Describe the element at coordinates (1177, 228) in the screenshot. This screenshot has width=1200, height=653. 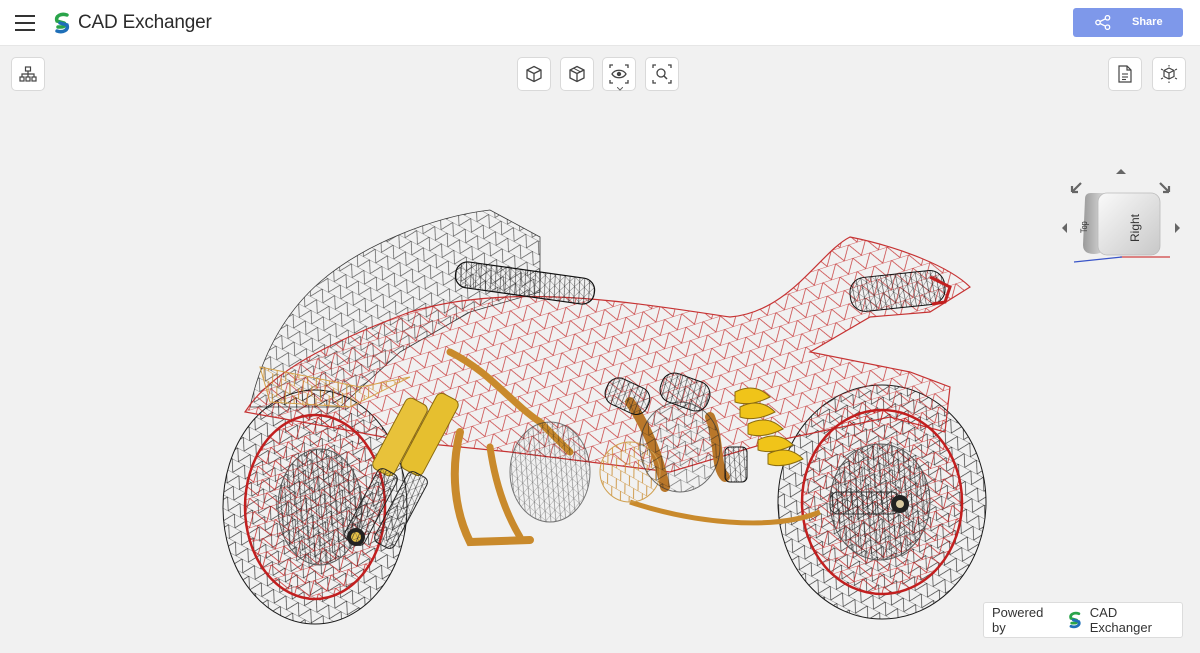
I see `rotate-right-arrow-icon` at that location.